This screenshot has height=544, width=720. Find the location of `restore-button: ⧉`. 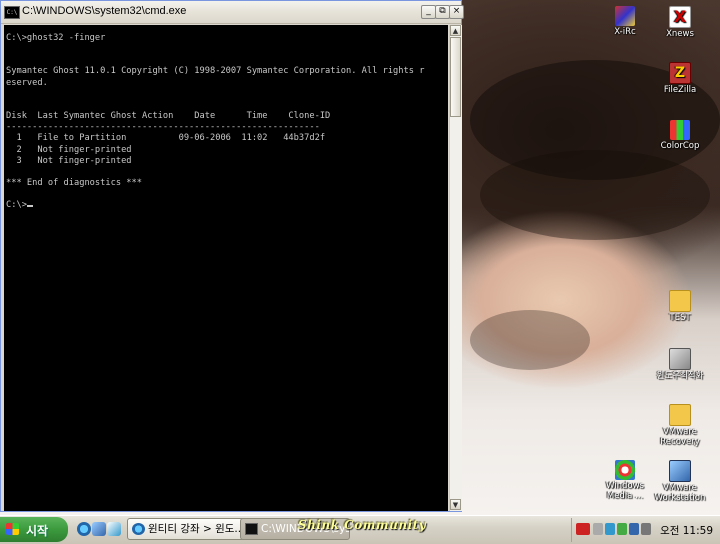

restore-button: ⧉ is located at coordinates (442, 12).